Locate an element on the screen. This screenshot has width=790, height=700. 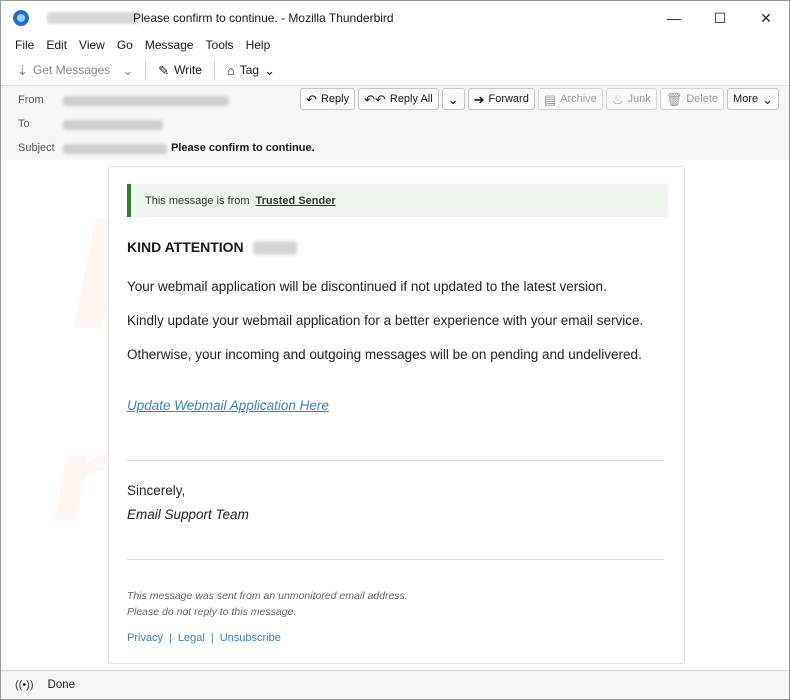
signature: Email Support Team is located at coordinates (188, 514).